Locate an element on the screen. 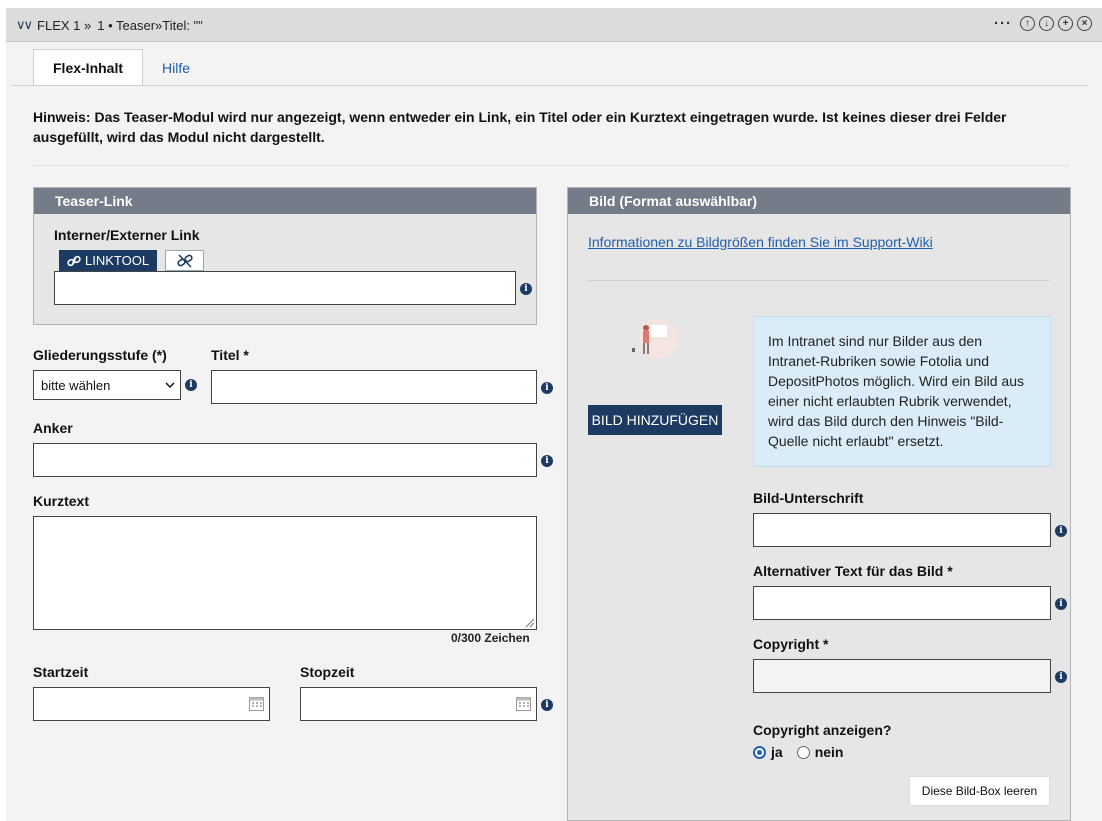 This screenshot has width=1102, height=821. linktool-button: LINKTOOL is located at coordinates (108, 260).